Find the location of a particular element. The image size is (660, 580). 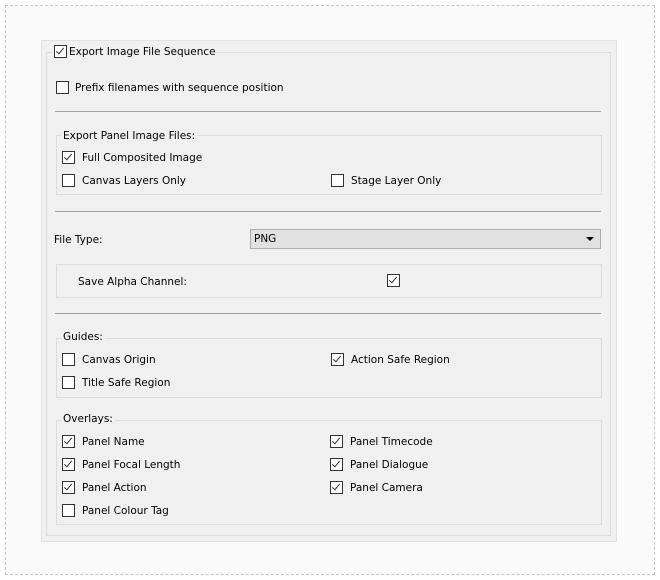

full-composited-checkbox is located at coordinates (68, 157).